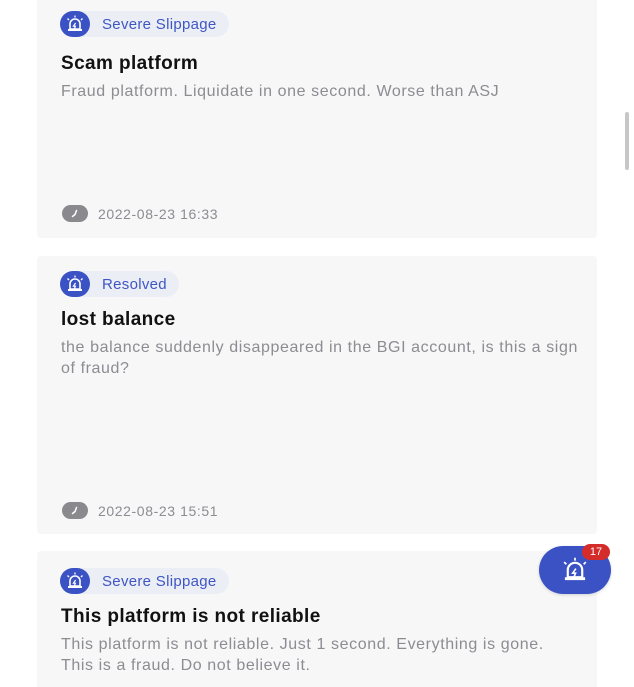  Describe the element at coordinates (596, 552) in the screenshot. I see `notification-count-badge: 17` at that location.